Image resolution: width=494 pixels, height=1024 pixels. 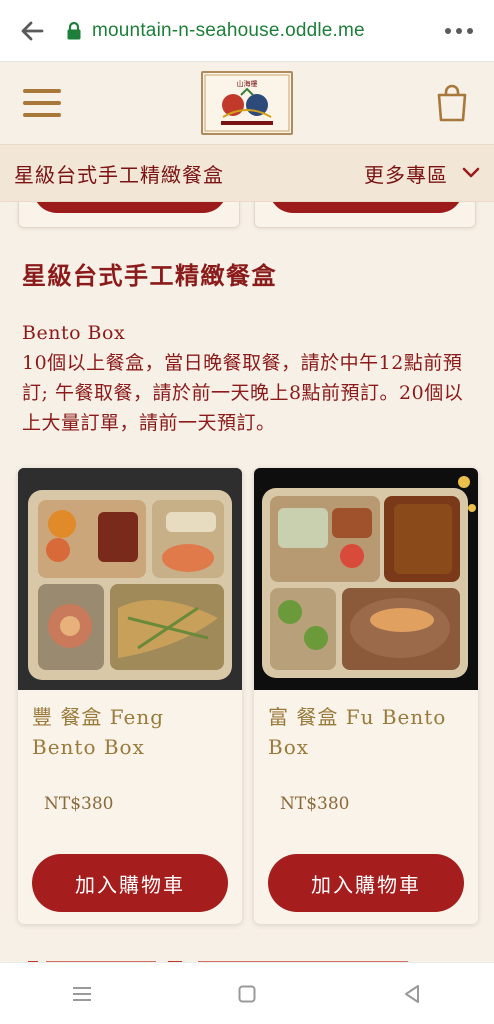 I want to click on category-bar: 星級台式手工精緻餐盒 更多專區, so click(x=247, y=173).